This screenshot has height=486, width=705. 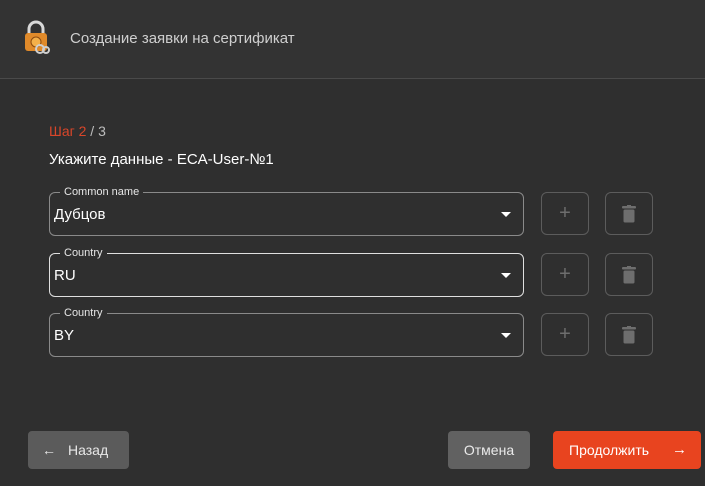 What do you see at coordinates (161, 159) in the screenshot?
I see `step-subtitle: Укажите данные - ECA-User-№1` at bounding box center [161, 159].